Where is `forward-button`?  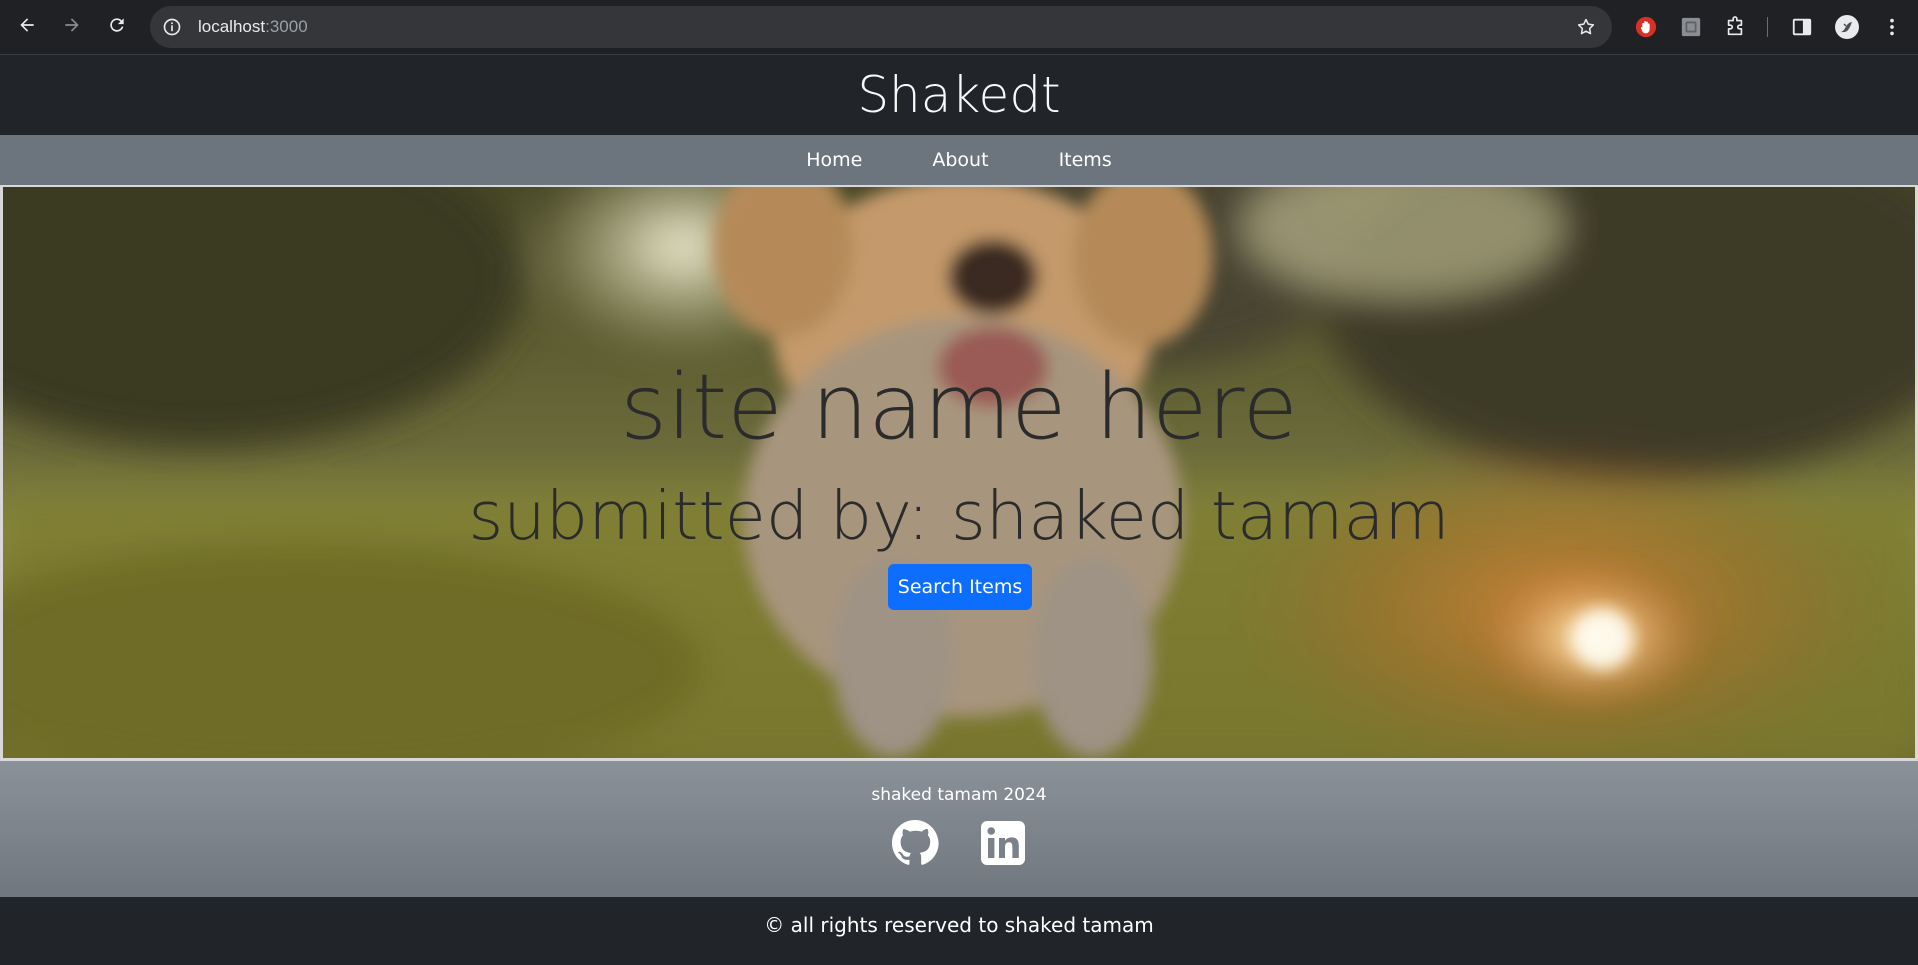 forward-button is located at coordinates (72, 25).